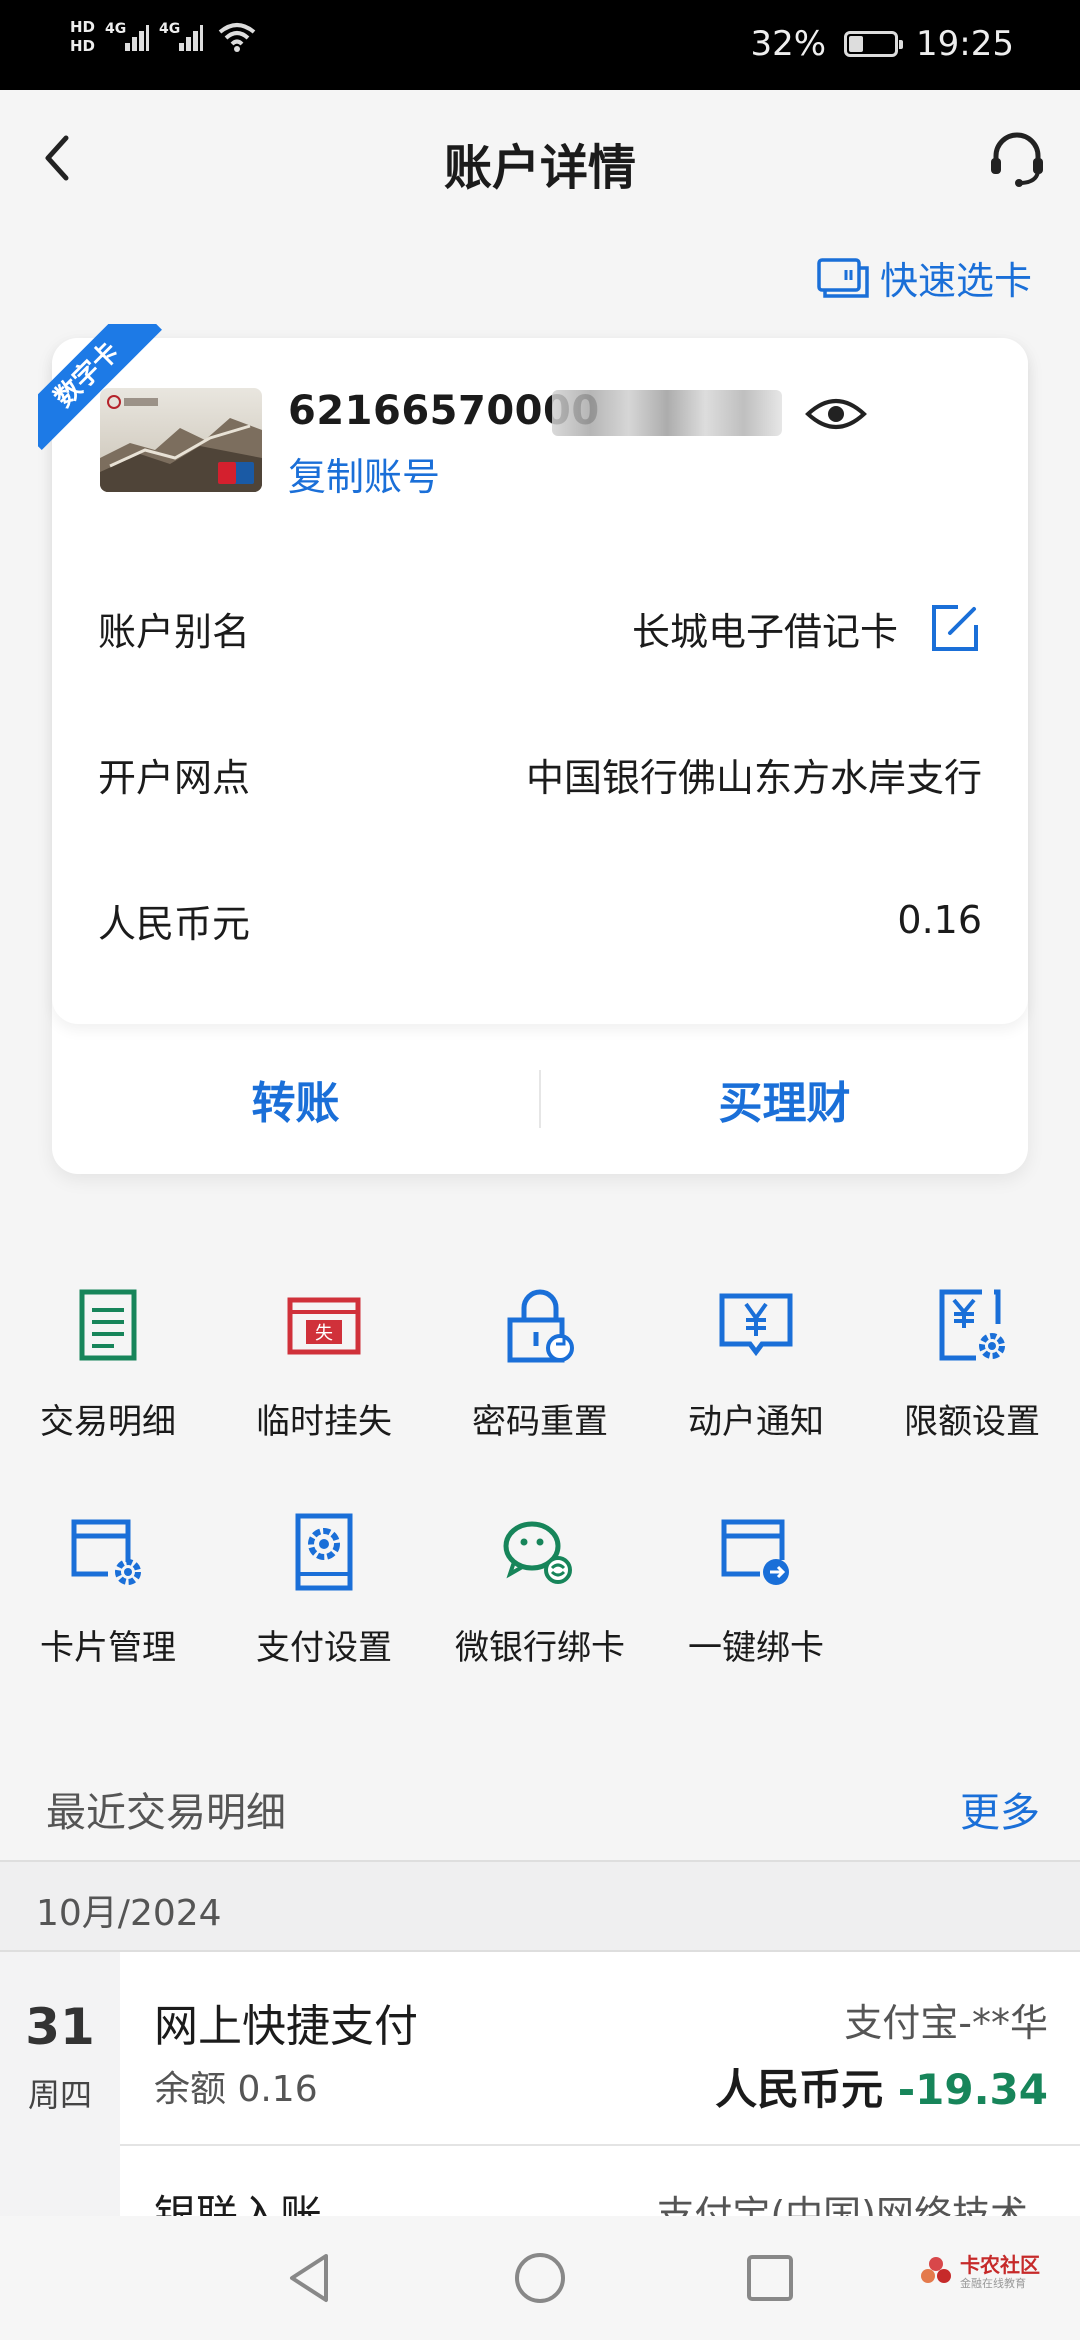 The height and width of the screenshot is (2340, 1080). I want to click on report-loss-icon: 失, so click(324, 1326).